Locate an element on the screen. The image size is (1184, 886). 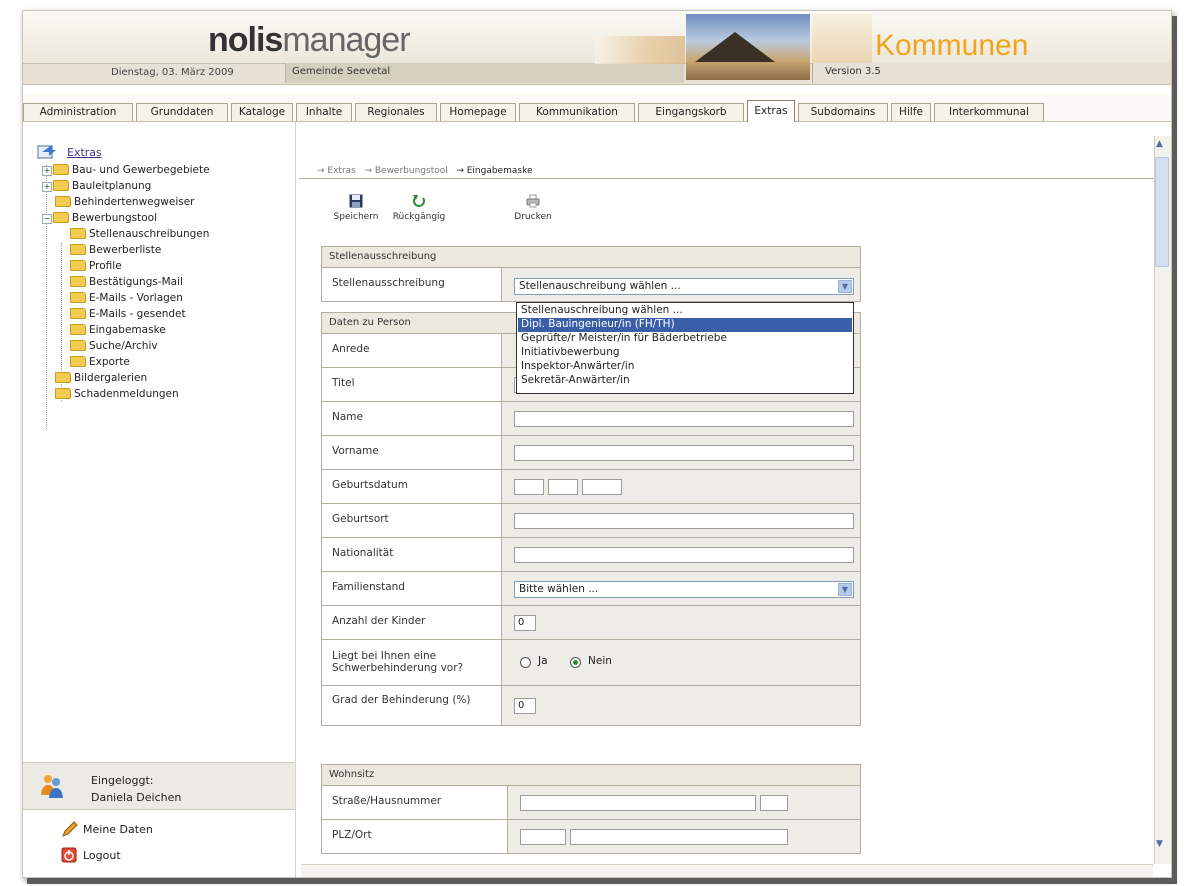
logout-link: Logout is located at coordinates (102, 855).